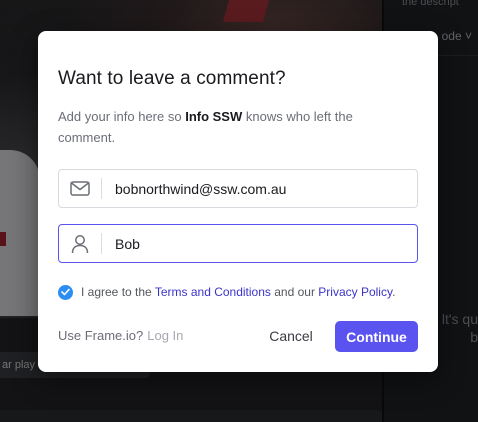 Image resolution: width=478 pixels, height=422 pixels. What do you see at coordinates (355, 292) in the screenshot?
I see `privacy-policy-link: Privacy Policy` at bounding box center [355, 292].